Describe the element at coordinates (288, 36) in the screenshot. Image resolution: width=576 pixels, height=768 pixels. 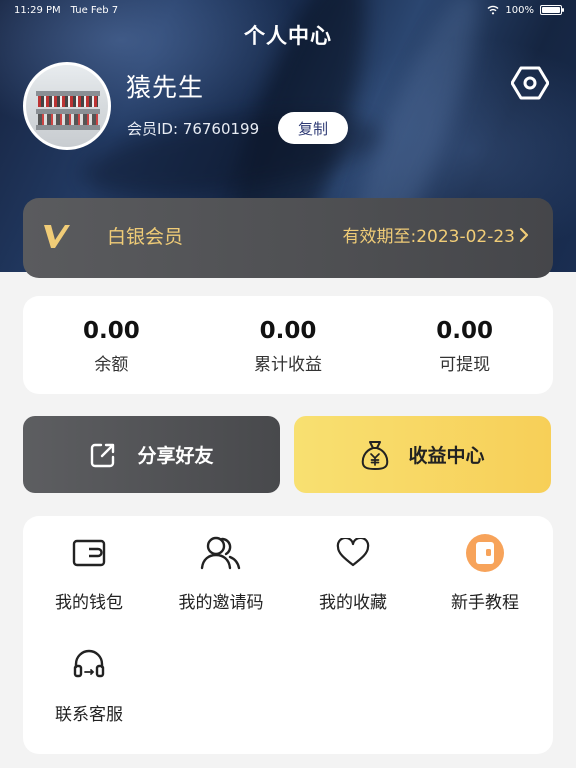
I see `page-title: 个人中心` at that location.